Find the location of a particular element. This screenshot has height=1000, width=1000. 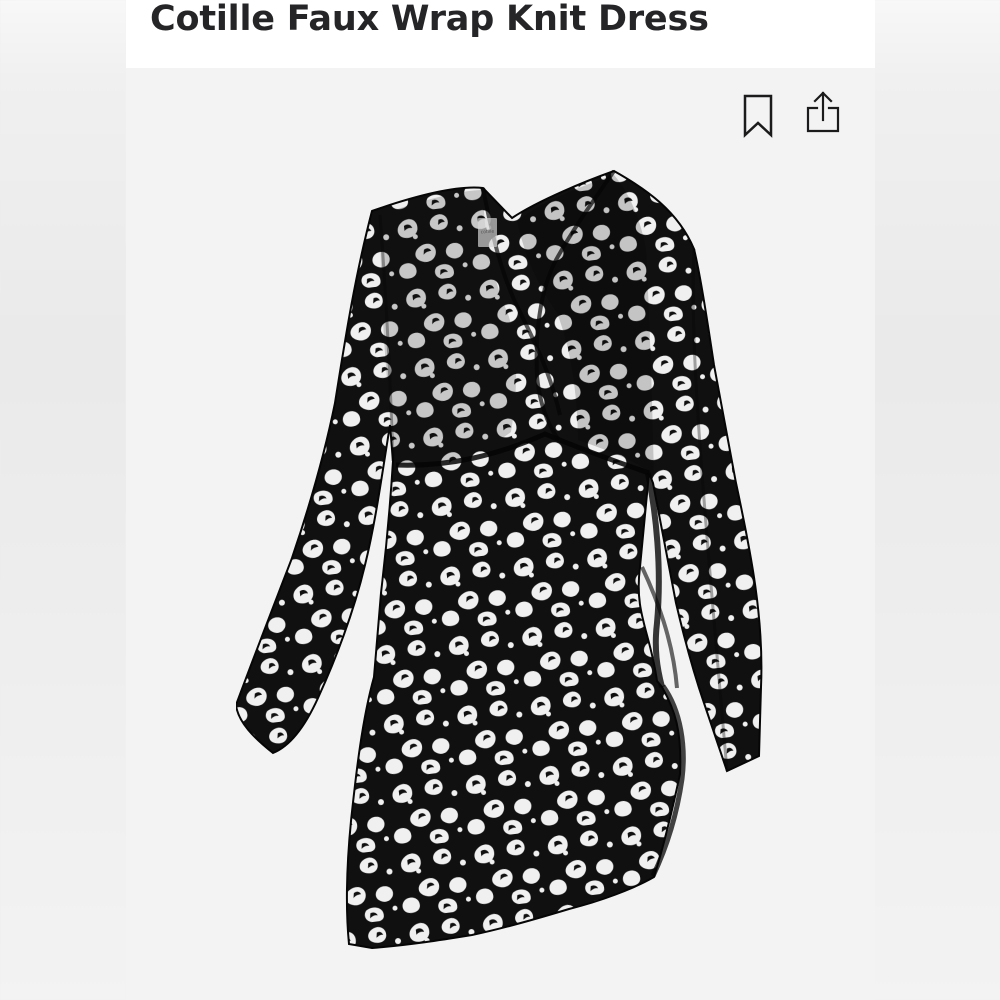

right-background-margin is located at coordinates (937, 500).